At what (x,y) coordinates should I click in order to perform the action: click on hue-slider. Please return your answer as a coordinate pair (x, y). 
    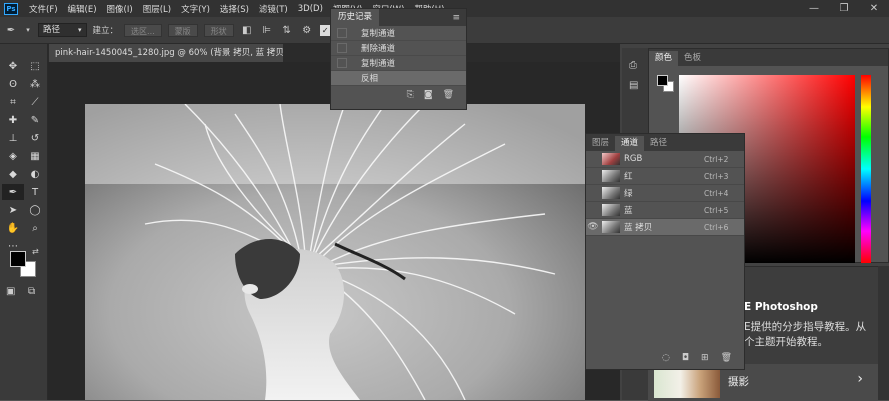
    Looking at the image, I should click on (866, 169).